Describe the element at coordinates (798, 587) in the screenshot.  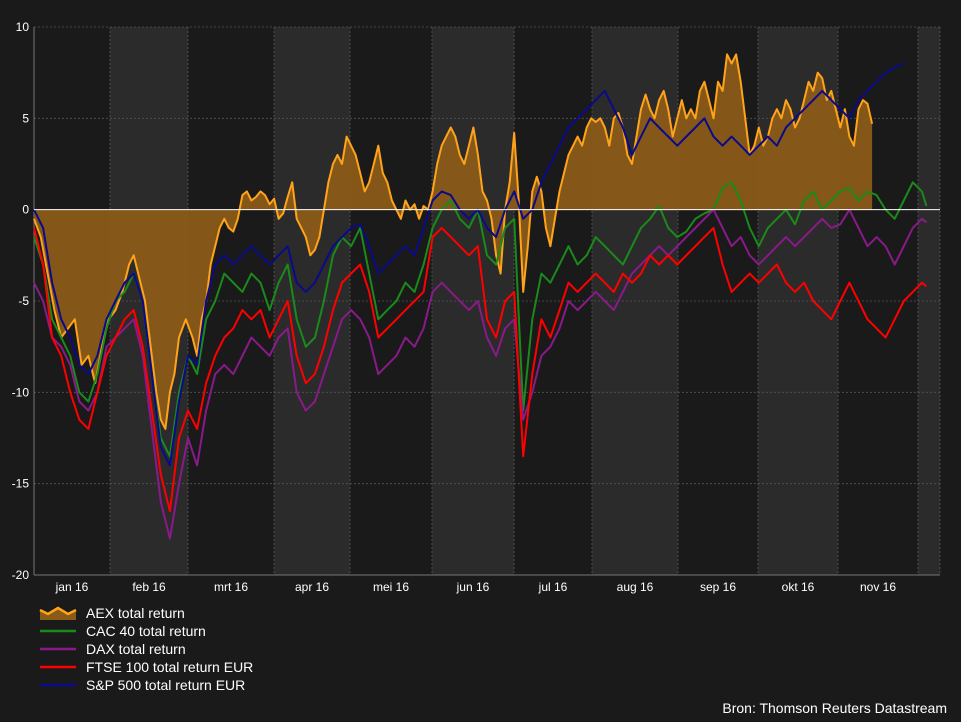
I see `x-tick-label: okt 16` at that location.